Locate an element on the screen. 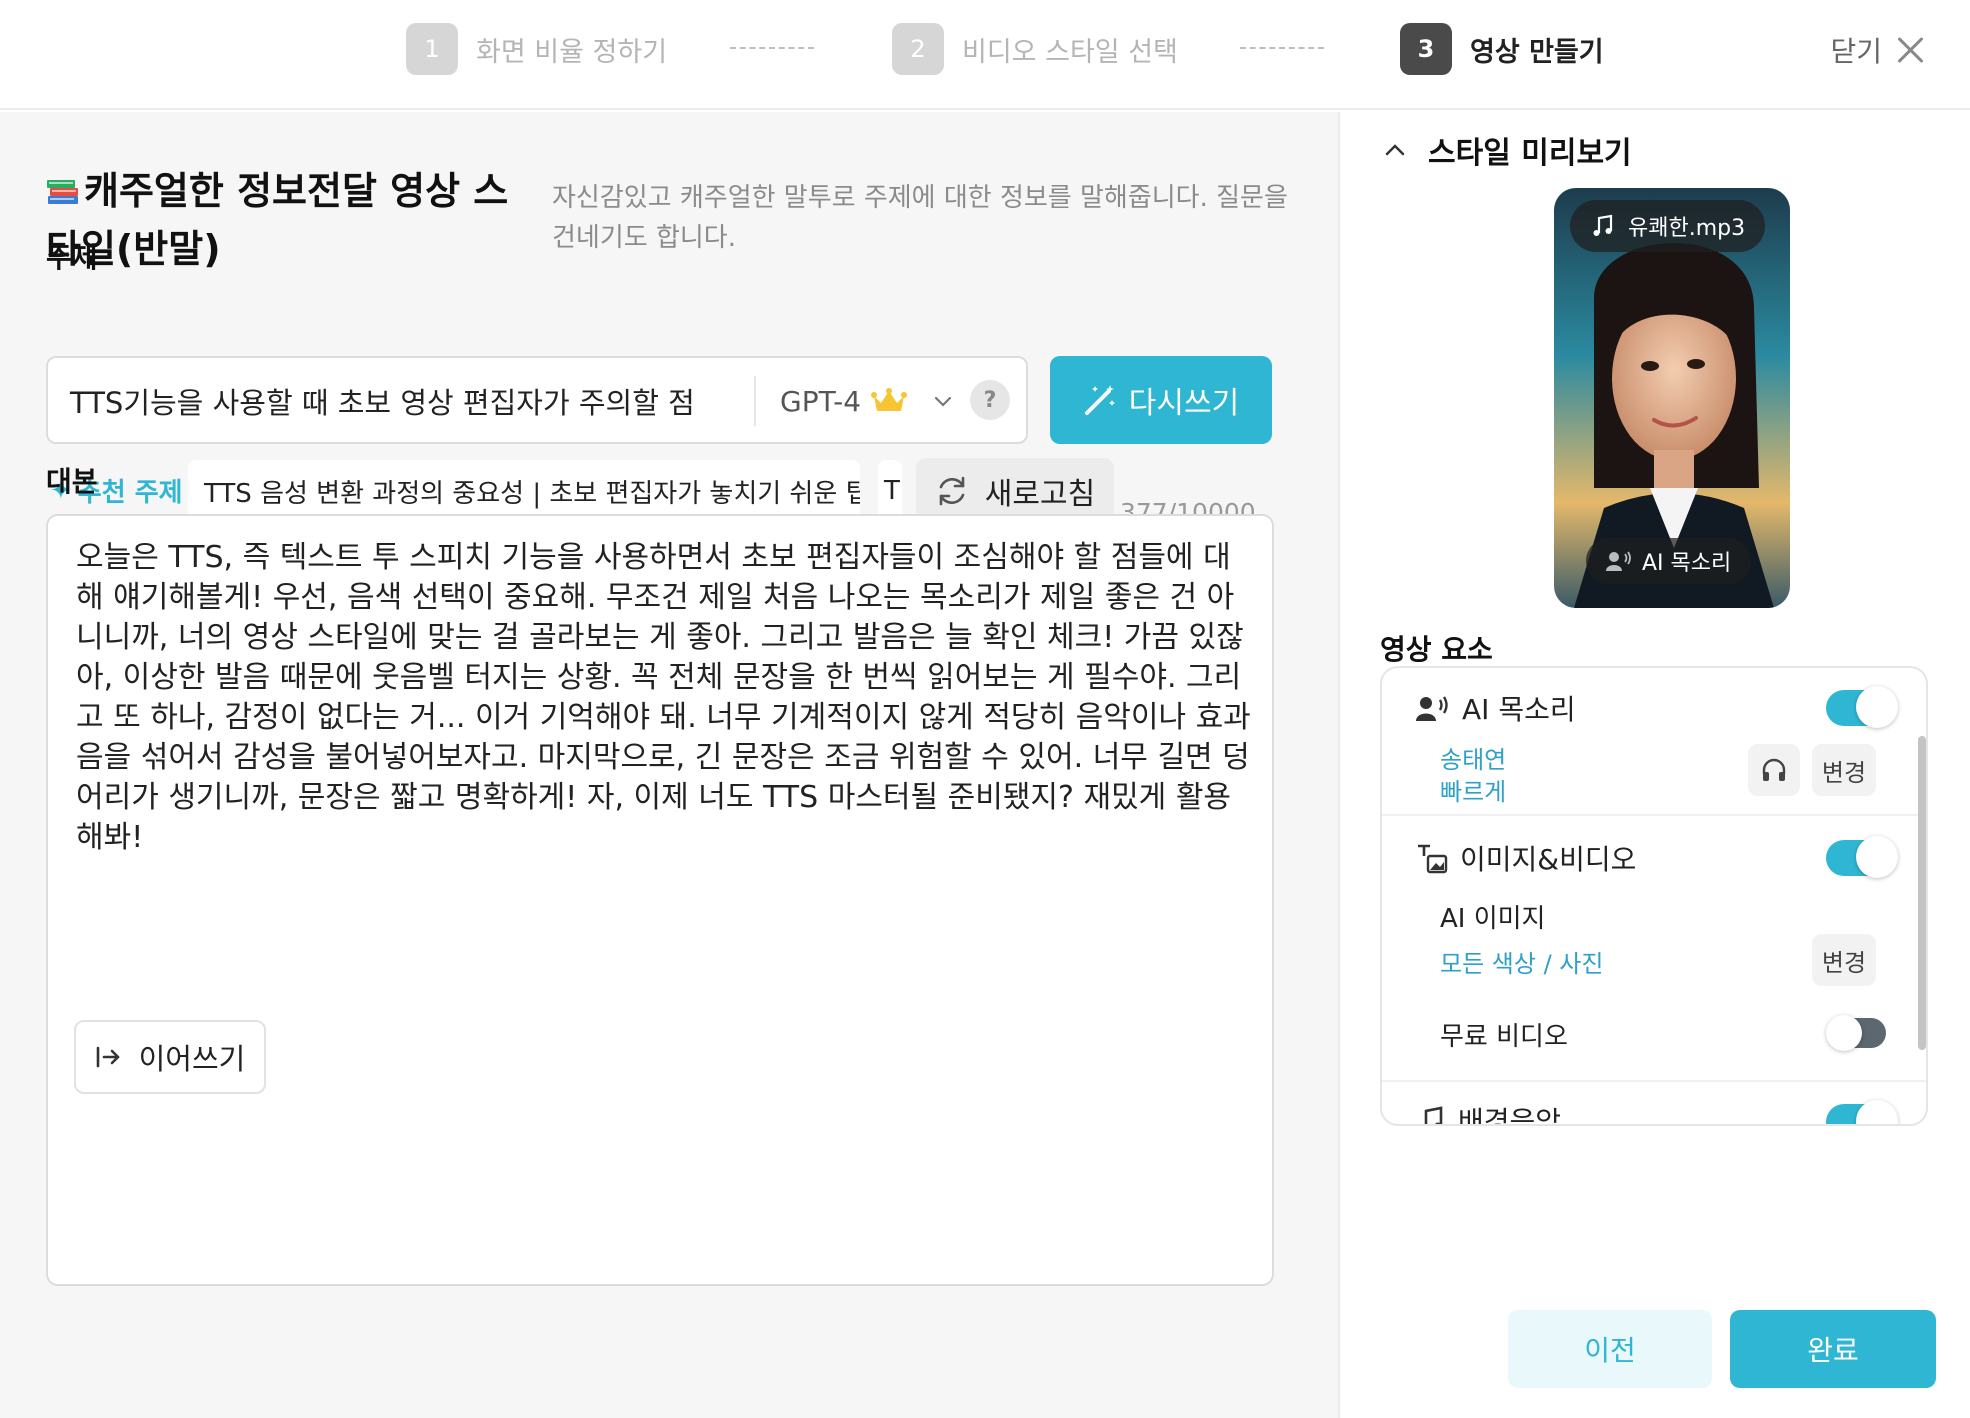 Image resolution: width=1970 pixels, height=1418 pixels. close-icon is located at coordinates (1911, 50).